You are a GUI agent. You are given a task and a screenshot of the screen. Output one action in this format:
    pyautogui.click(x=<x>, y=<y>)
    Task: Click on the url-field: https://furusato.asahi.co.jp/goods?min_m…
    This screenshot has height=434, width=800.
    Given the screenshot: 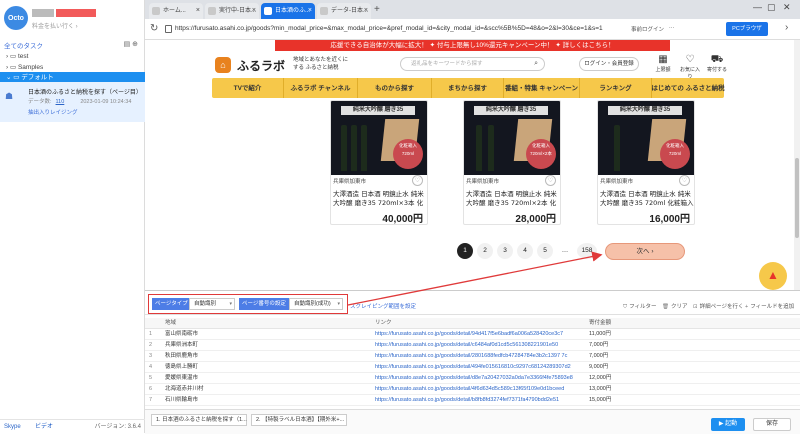 What is the action you would take?
    pyautogui.click(x=389, y=28)
    